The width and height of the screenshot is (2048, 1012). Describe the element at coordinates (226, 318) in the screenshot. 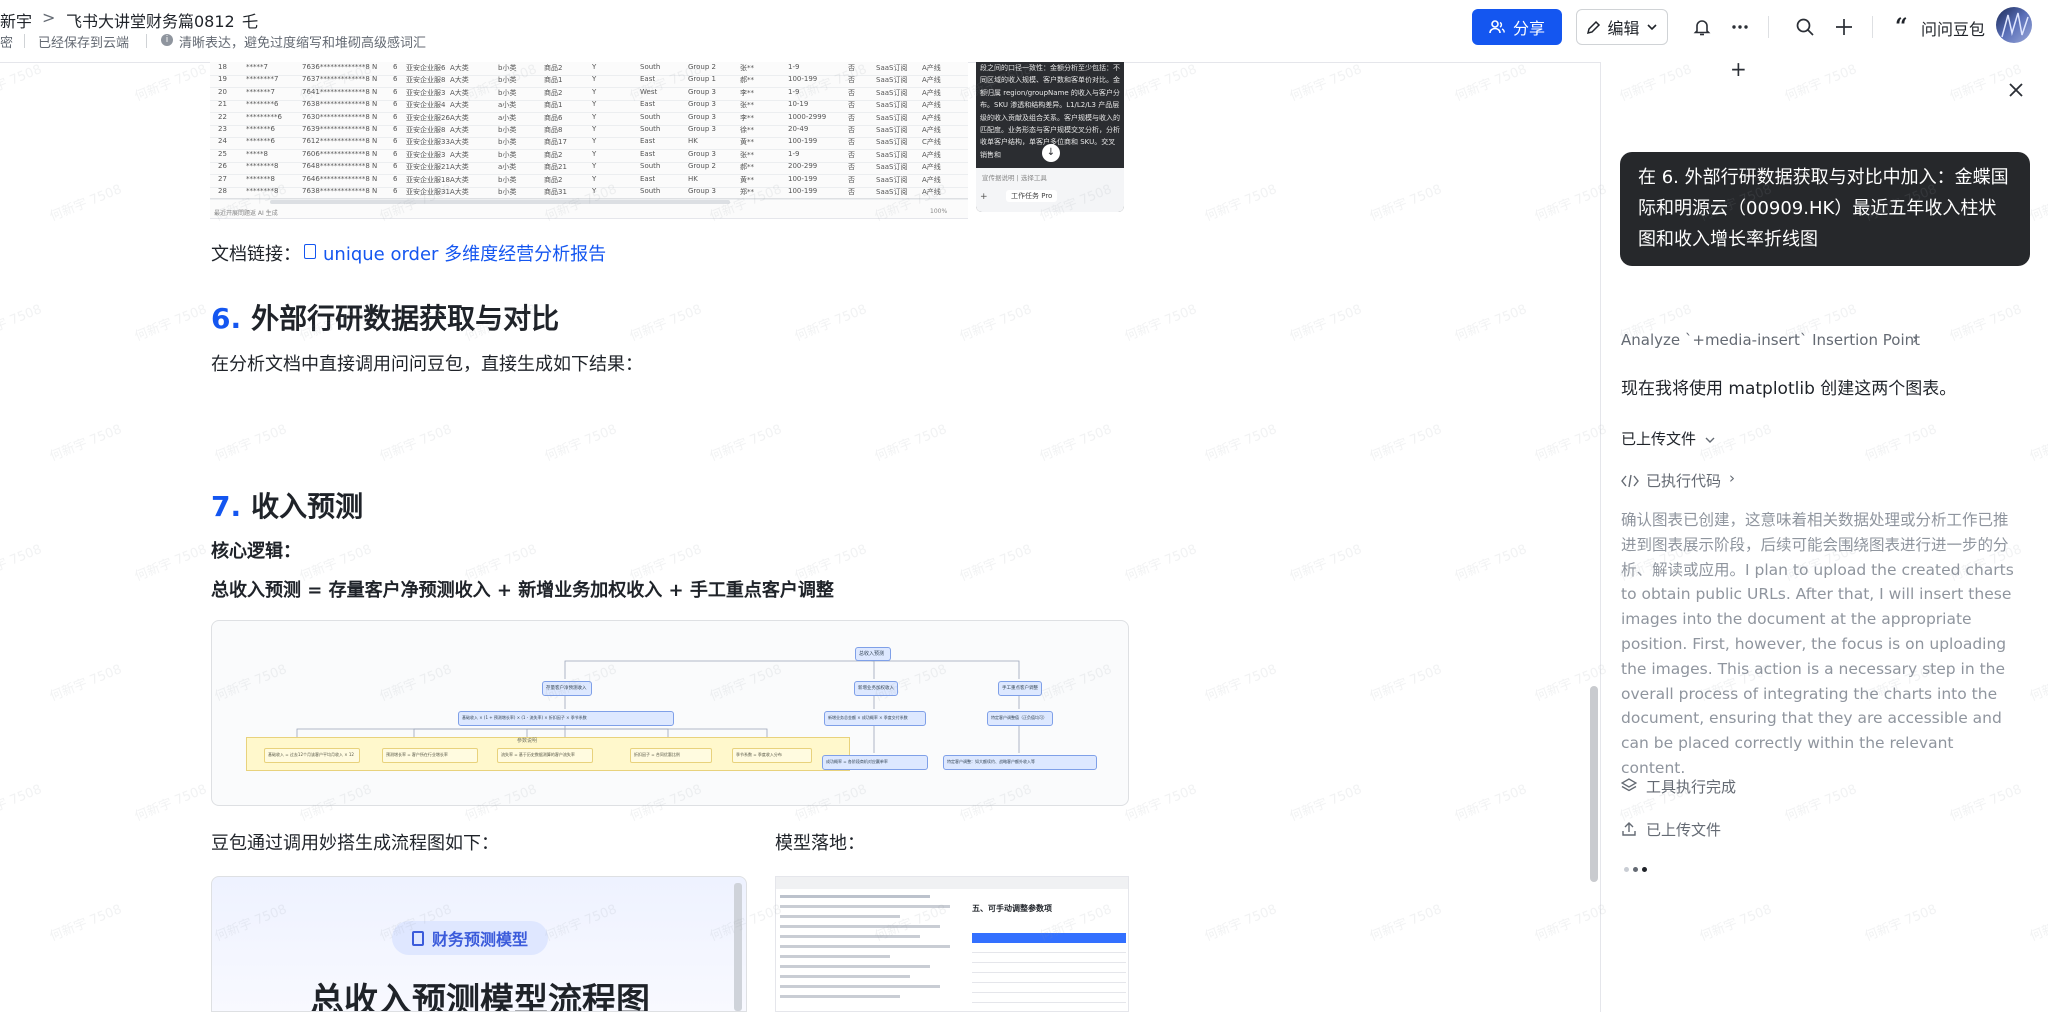

I see `section-6-number: 6.` at that location.